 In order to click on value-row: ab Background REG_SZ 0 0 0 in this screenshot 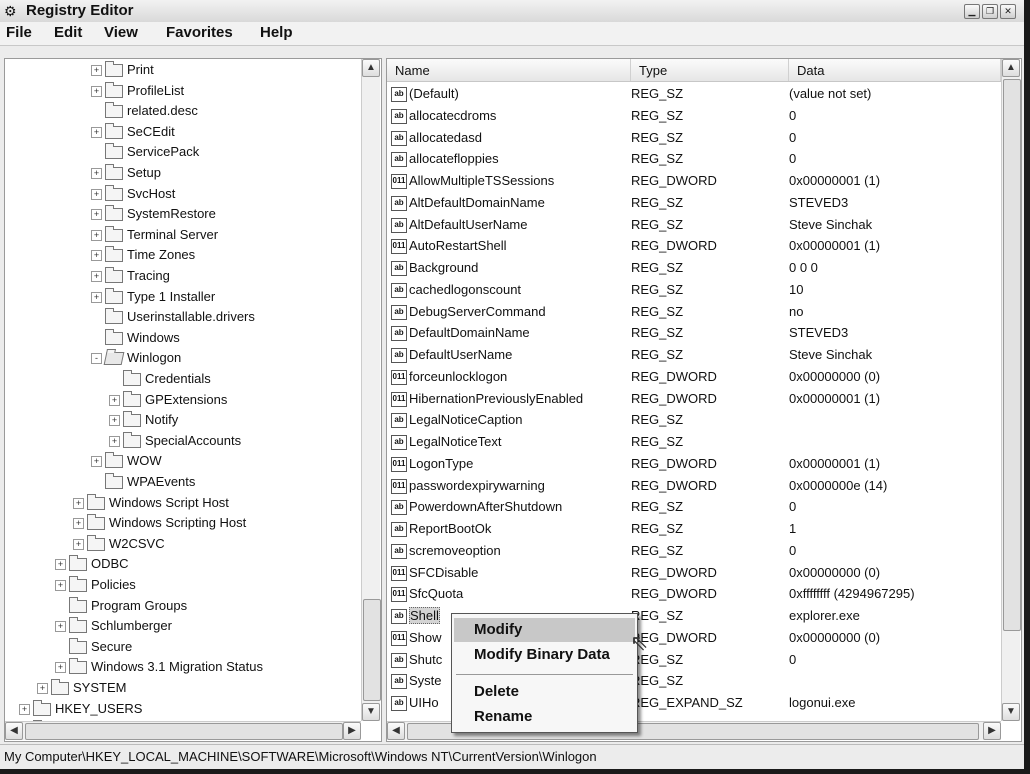, I will do `click(694, 268)`.